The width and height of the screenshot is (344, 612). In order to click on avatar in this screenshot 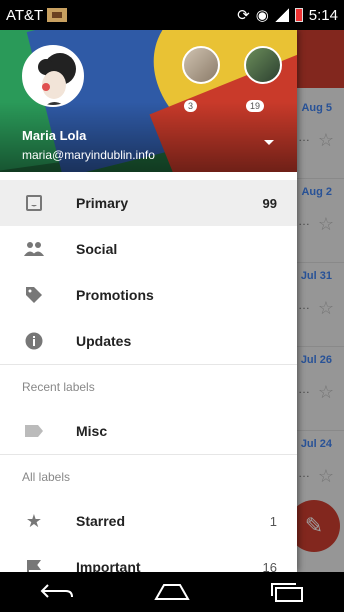, I will do `click(53, 76)`.